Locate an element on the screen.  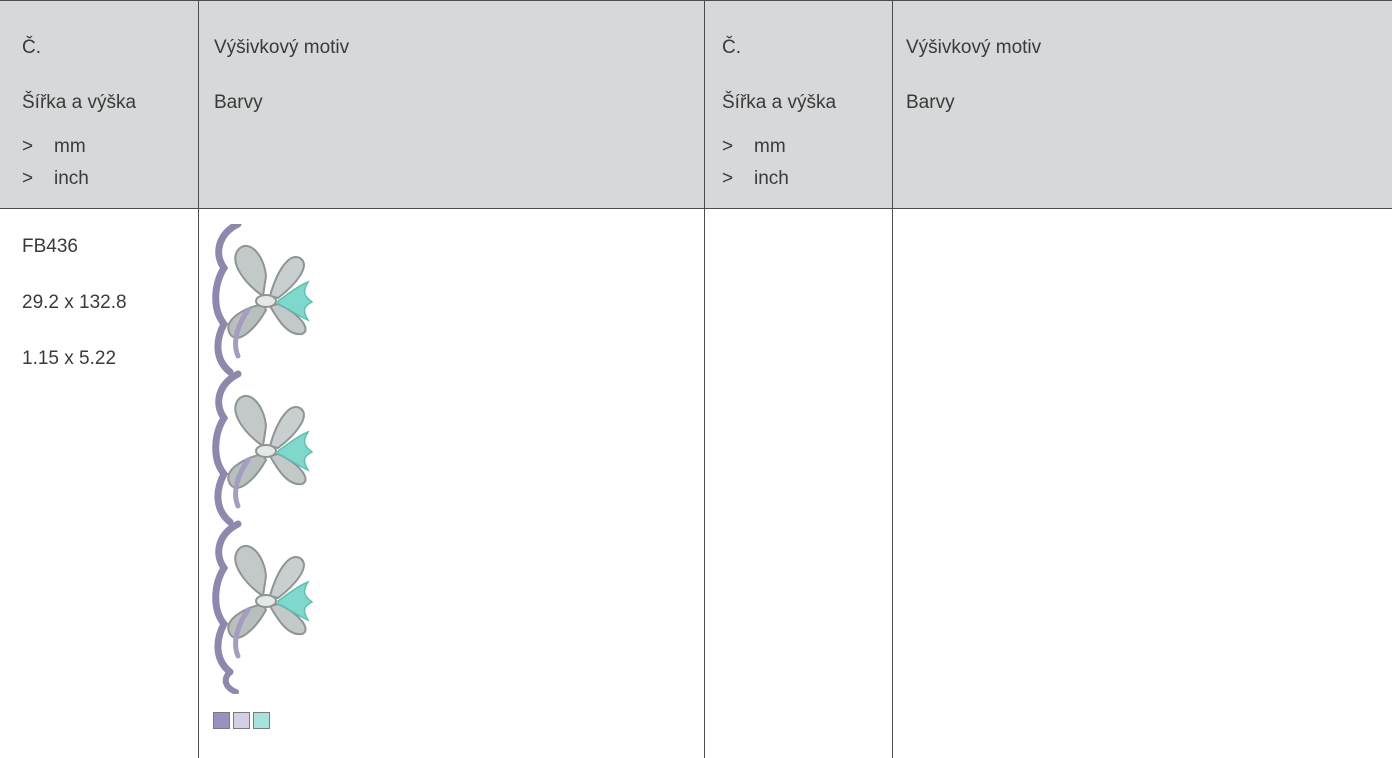
motif-size-inch: 1.15 x 5.22 is located at coordinates (69, 358).